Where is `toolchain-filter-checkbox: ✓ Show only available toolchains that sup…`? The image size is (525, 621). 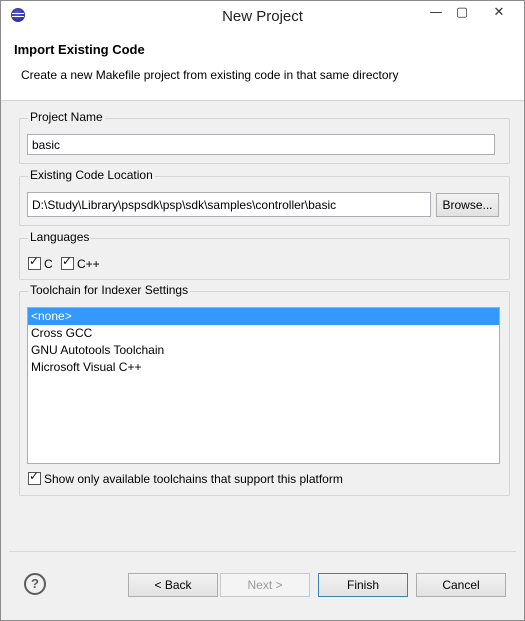
toolchain-filter-checkbox: ✓ Show only available toolchains that sup… is located at coordinates (185, 477).